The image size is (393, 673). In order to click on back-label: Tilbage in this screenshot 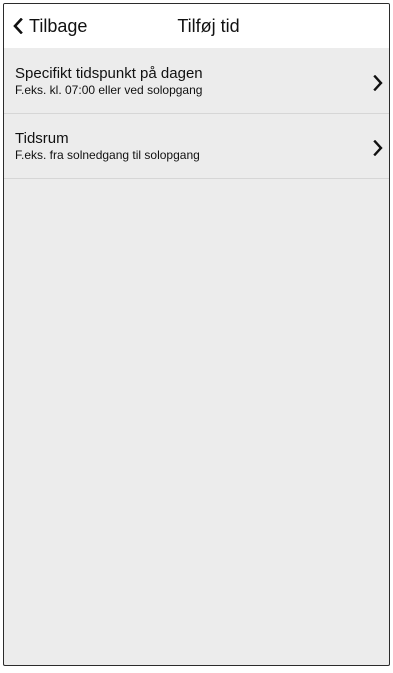, I will do `click(58, 25)`.